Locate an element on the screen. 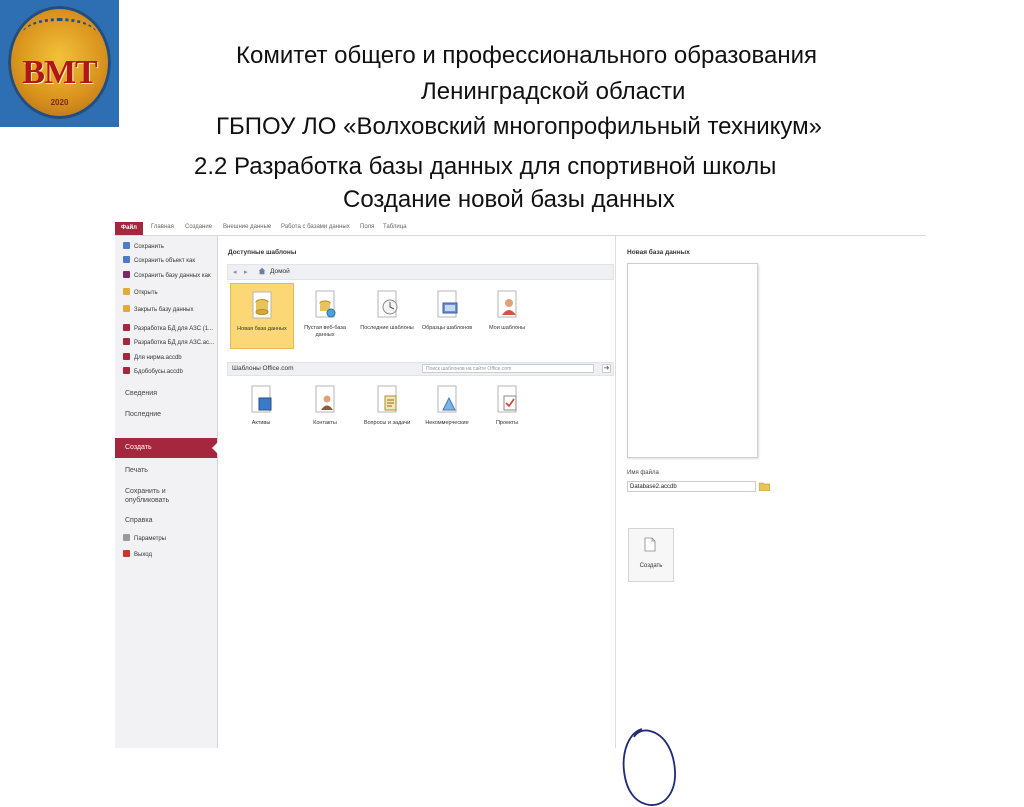  menu-new-label: Создать is located at coordinates (138, 447).